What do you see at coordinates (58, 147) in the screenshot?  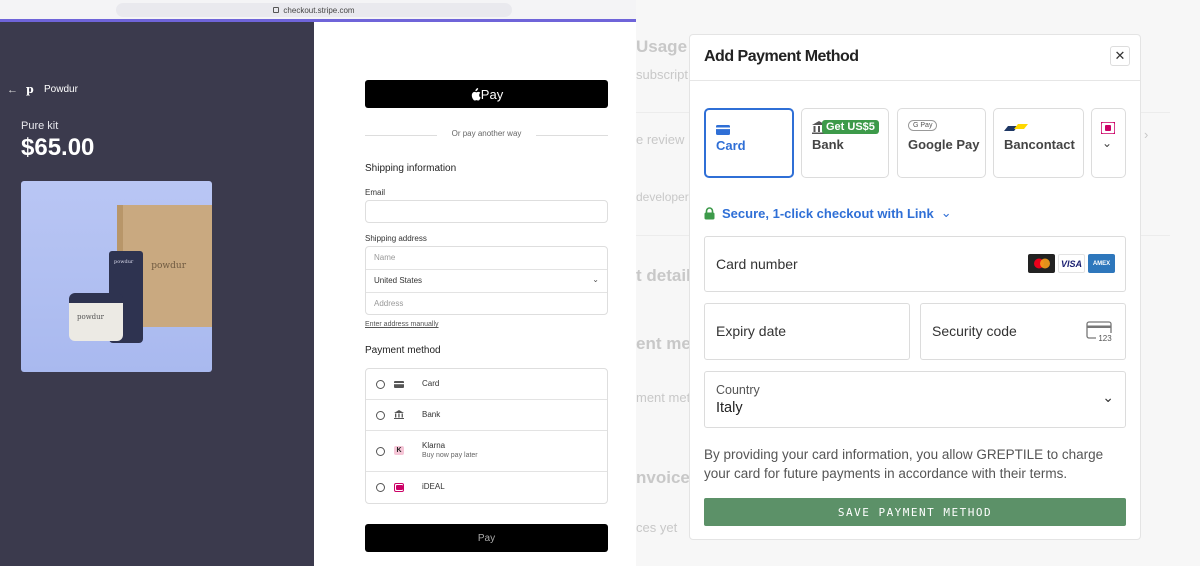 I see `product-price: $65.00` at bounding box center [58, 147].